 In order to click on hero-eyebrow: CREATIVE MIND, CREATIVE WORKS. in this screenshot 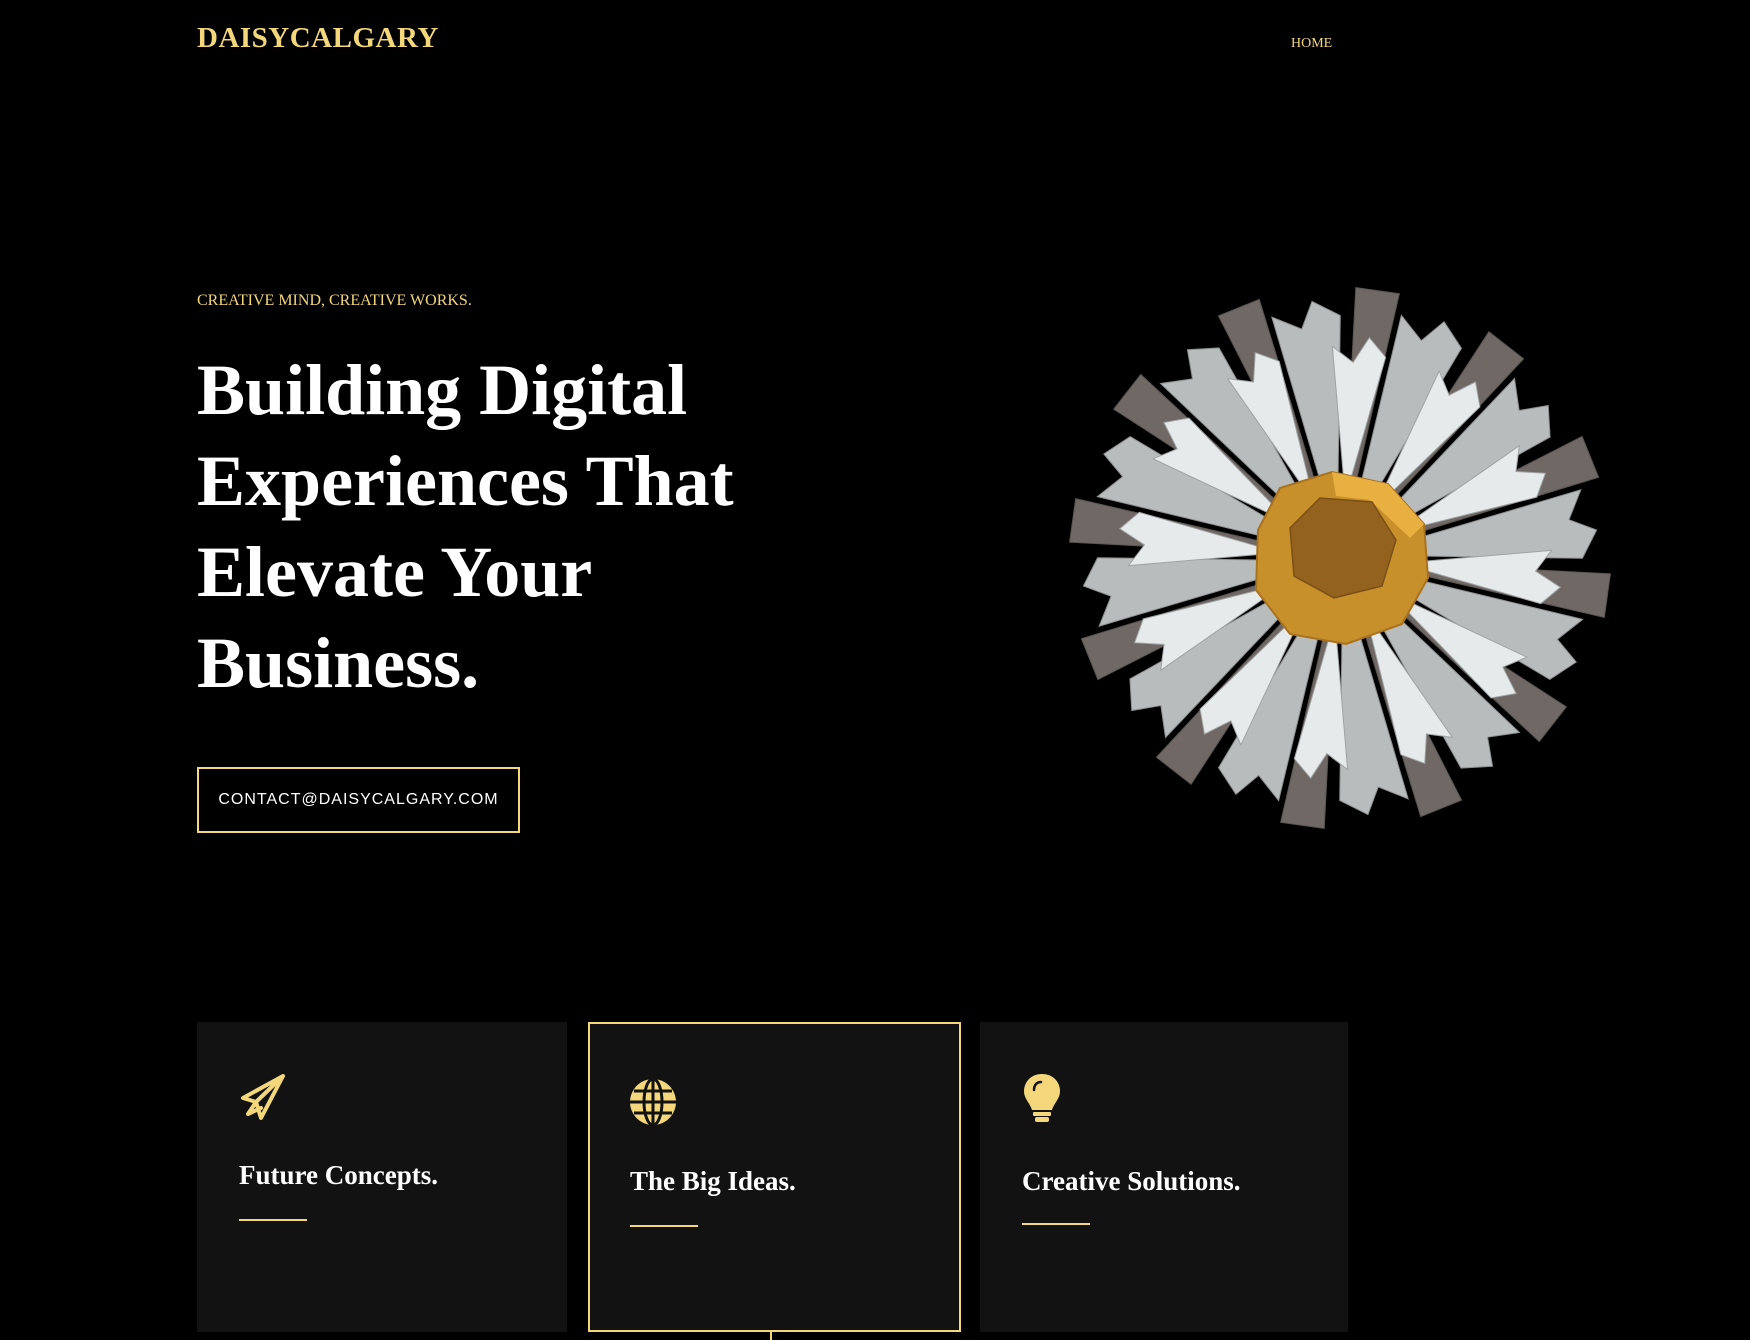, I will do `click(334, 300)`.